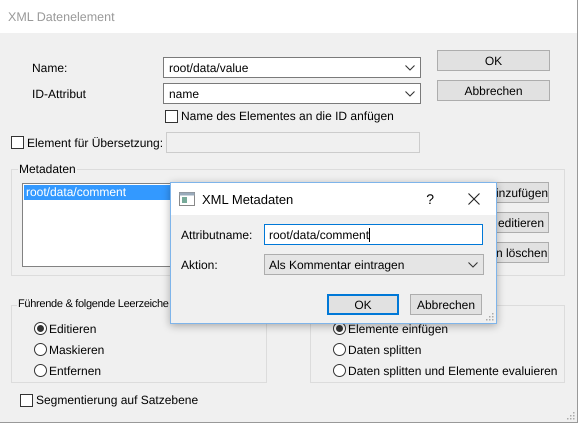  Describe the element at coordinates (453, 371) in the screenshot. I see `radio-label: Daten splitten und Elemente evaluieren` at that location.